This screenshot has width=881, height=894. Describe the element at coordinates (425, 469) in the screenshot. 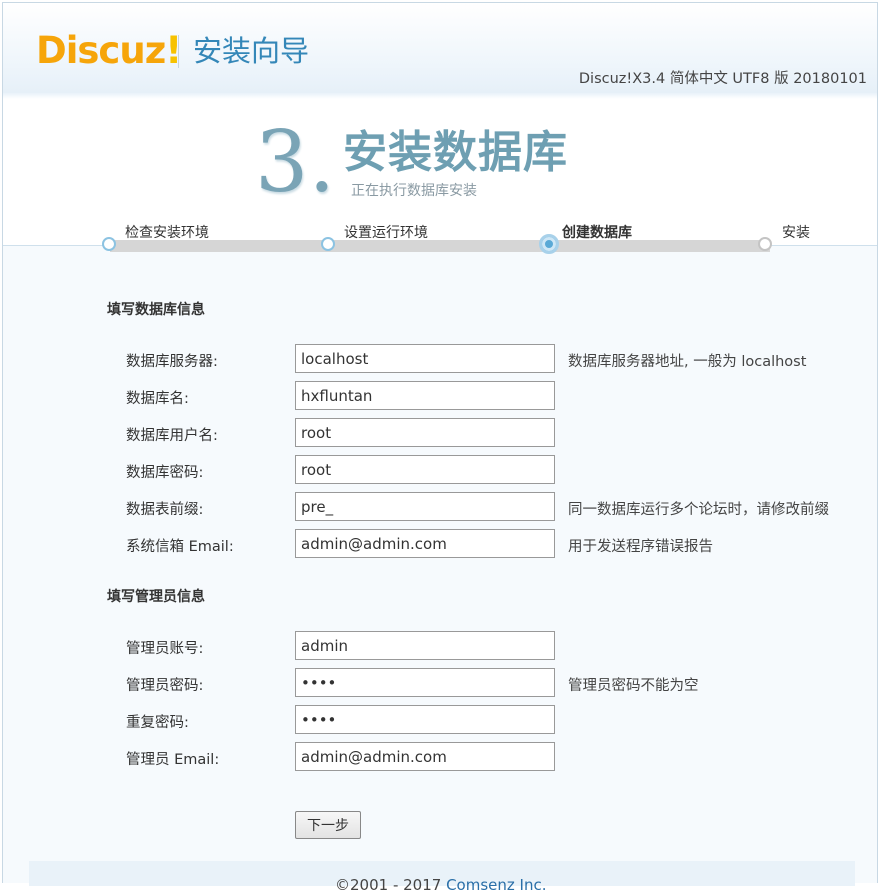

I see `db-password-input` at that location.